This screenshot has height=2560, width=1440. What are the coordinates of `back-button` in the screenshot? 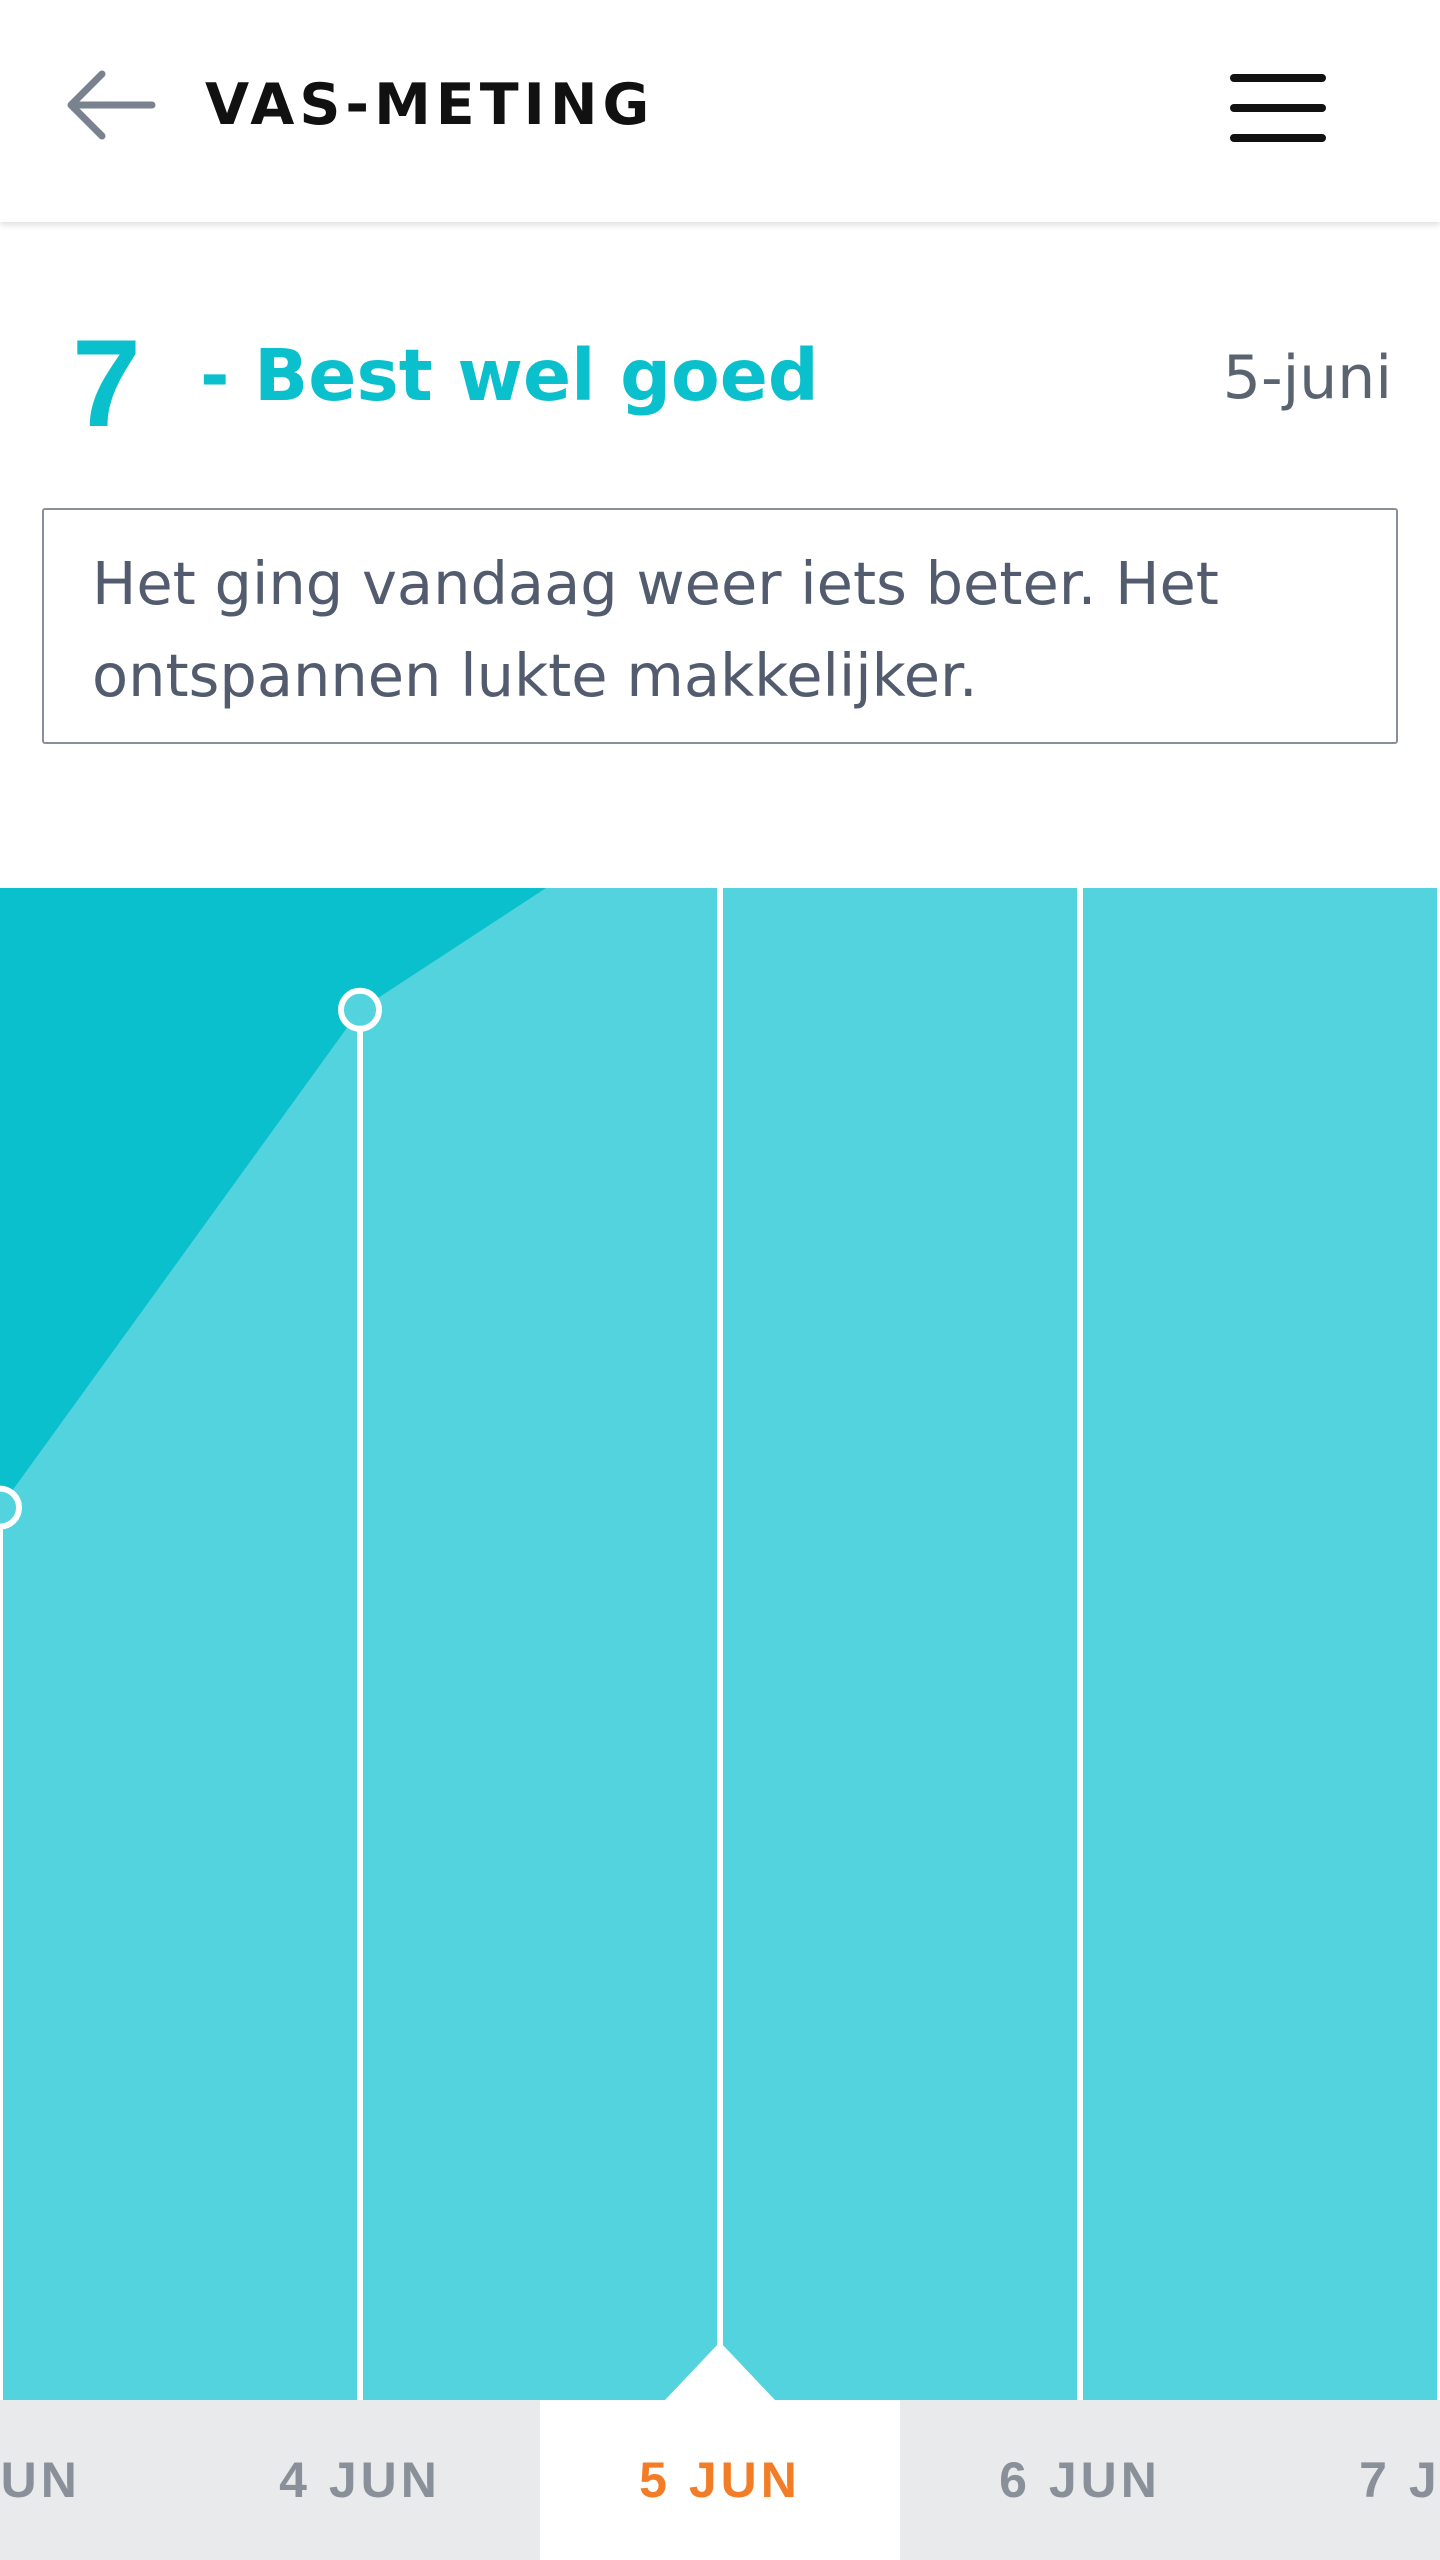 It's located at (110, 105).